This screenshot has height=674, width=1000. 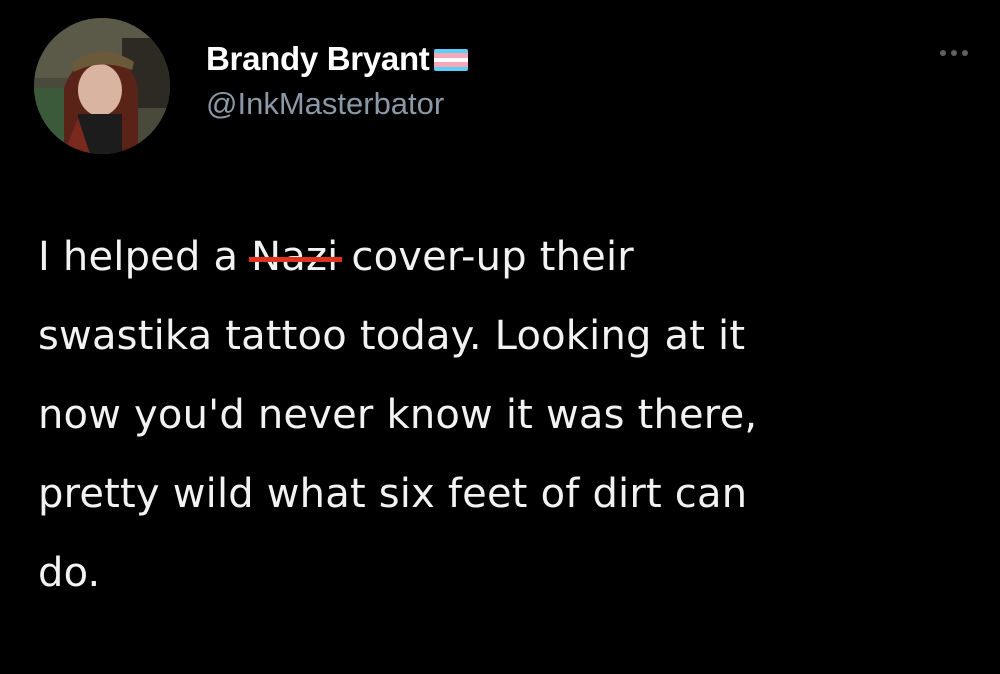 What do you see at coordinates (398, 415) in the screenshot?
I see `tweet-text-line-3: now you'd never know it was there,` at bounding box center [398, 415].